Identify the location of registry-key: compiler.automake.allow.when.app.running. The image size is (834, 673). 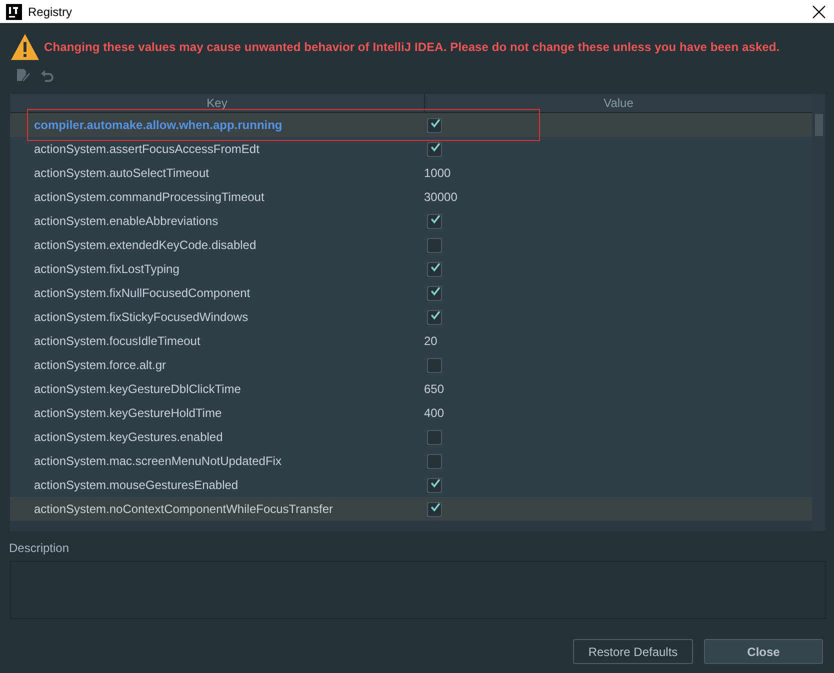
(217, 125).